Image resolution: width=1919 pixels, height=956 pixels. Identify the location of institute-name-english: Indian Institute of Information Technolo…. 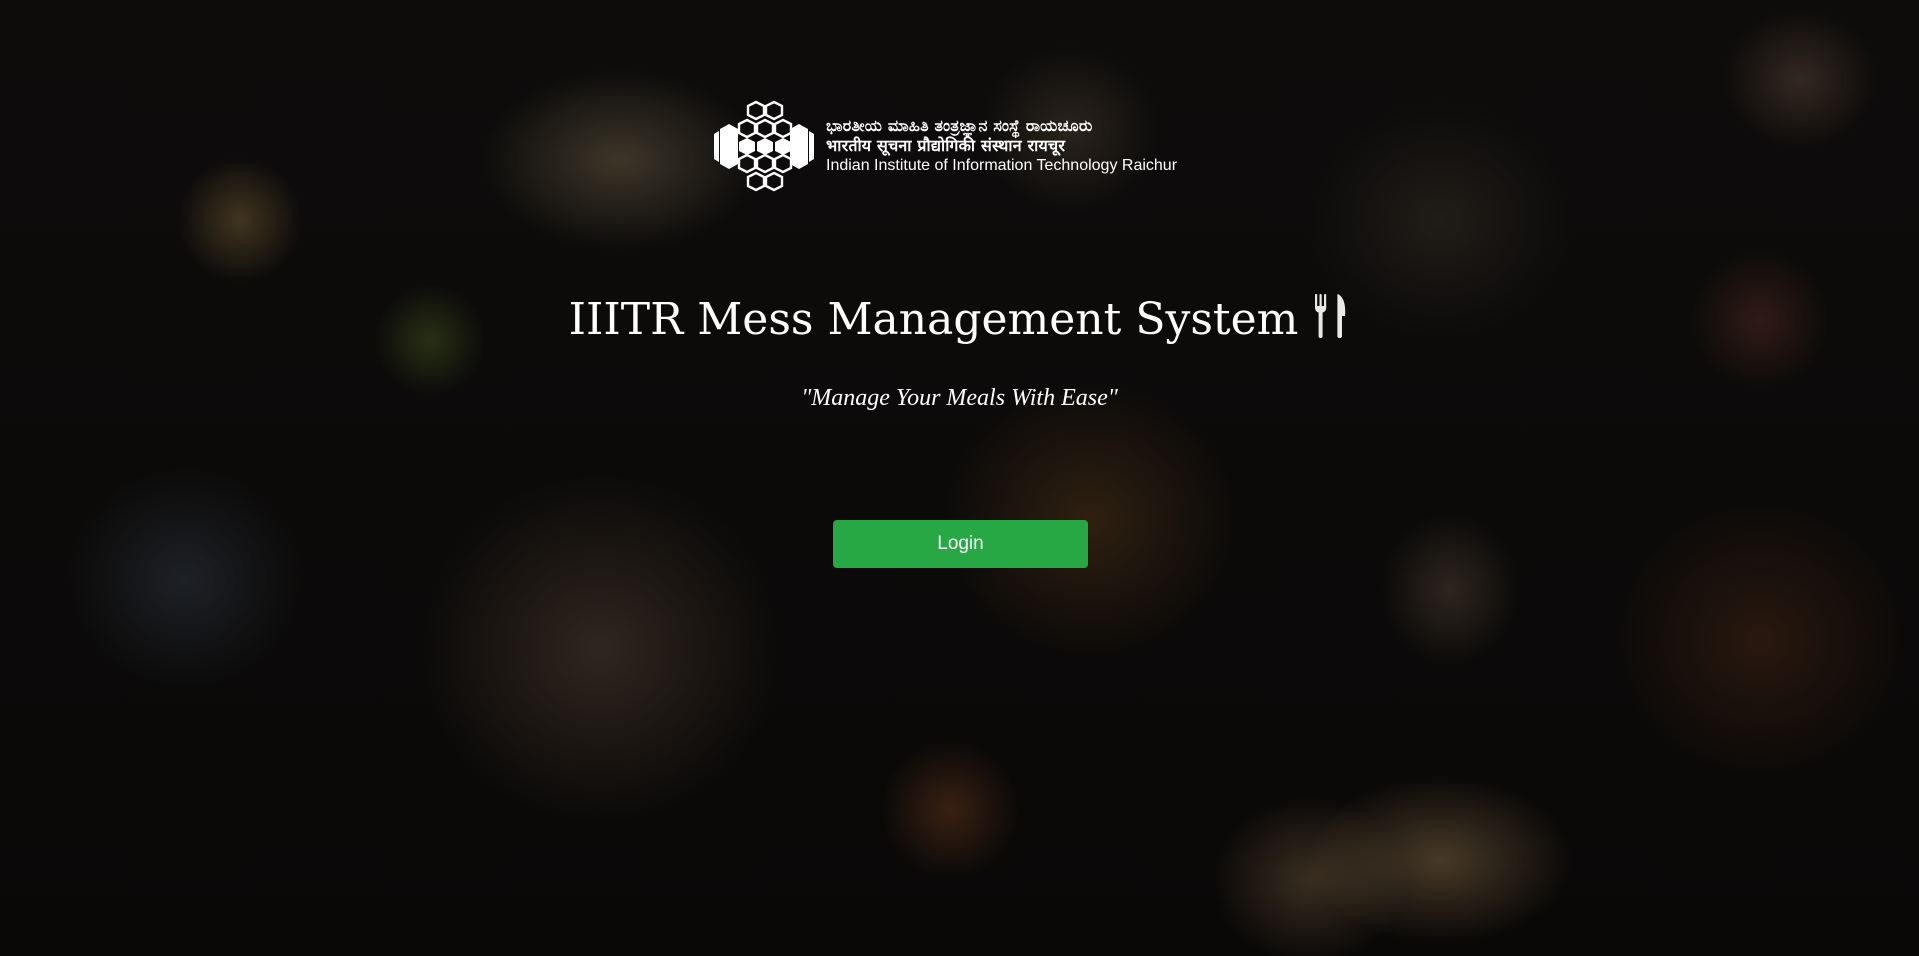
(1002, 165).